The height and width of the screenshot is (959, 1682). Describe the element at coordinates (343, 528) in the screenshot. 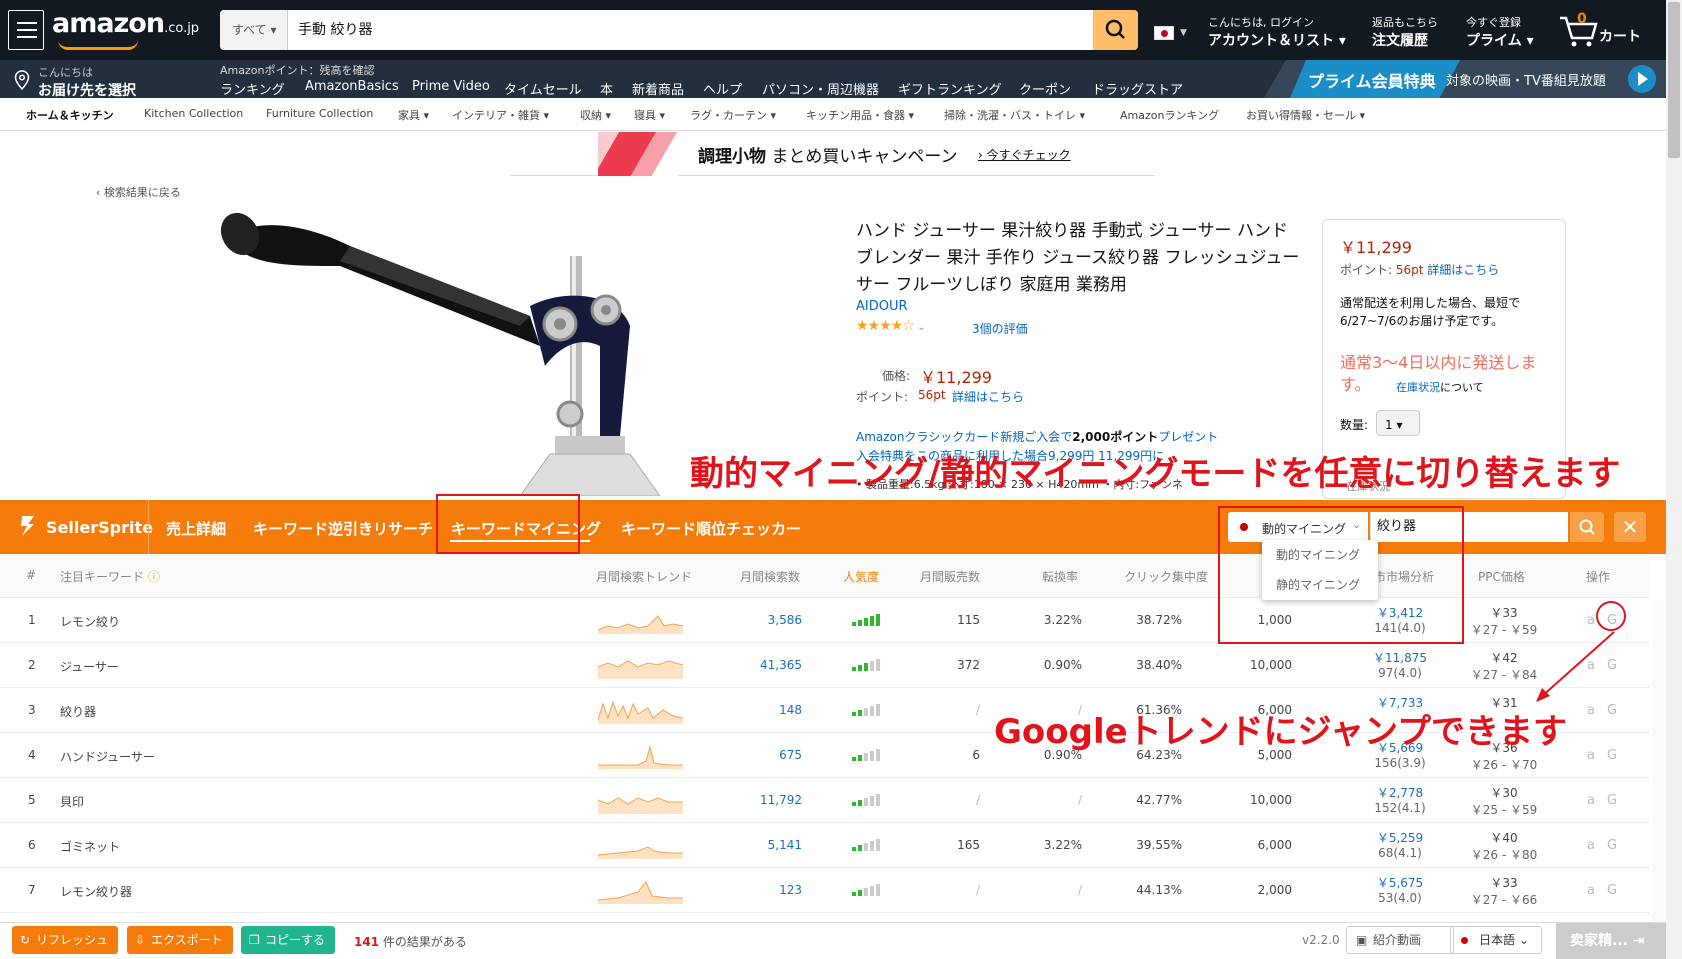

I see `tab-keyword-reverse: キーワード逆引きリサーチ` at that location.